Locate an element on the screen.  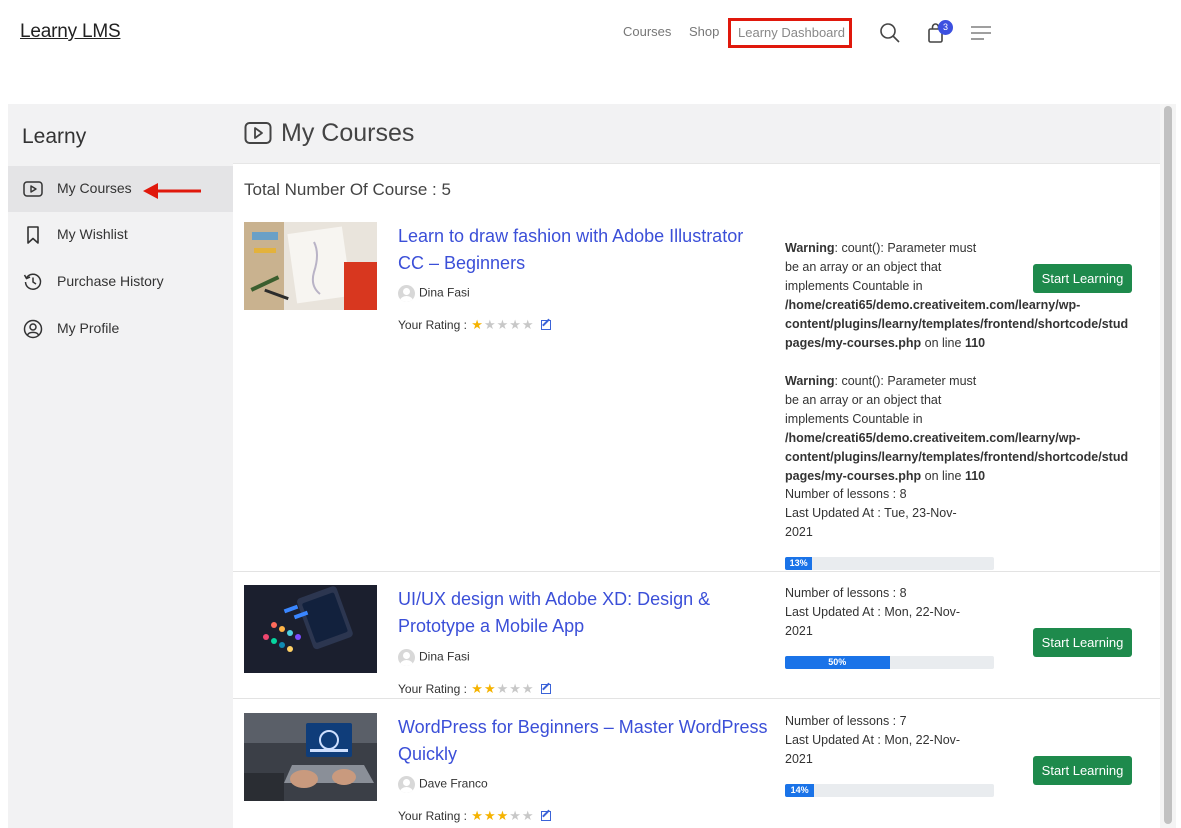
progress-fill: 50% is located at coordinates (837, 662).